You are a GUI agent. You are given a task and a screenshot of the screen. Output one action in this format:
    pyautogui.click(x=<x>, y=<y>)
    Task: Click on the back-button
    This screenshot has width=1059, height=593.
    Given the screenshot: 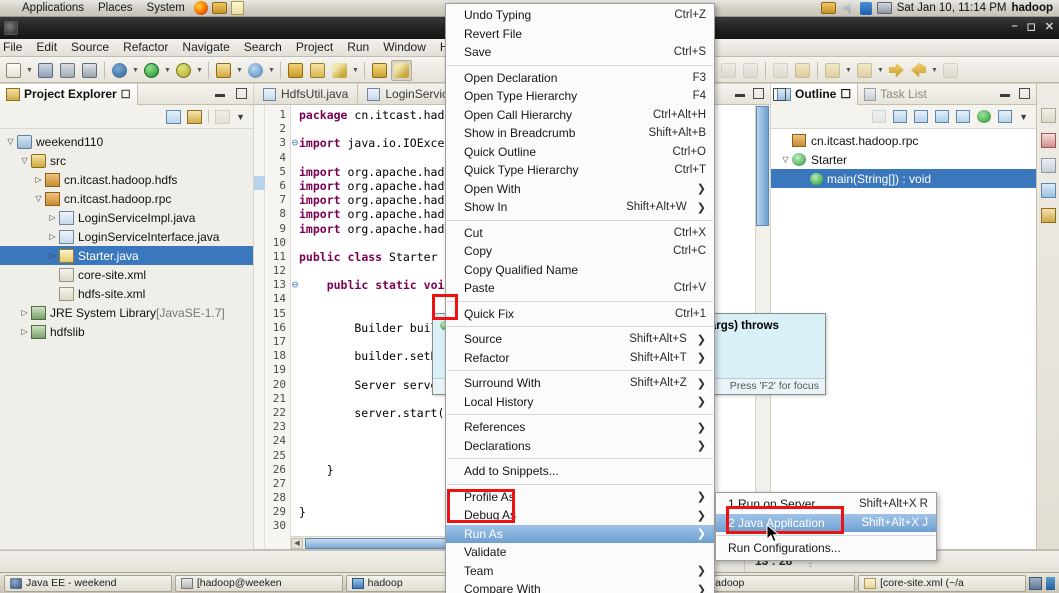 What is the action you would take?
    pyautogui.click(x=896, y=70)
    